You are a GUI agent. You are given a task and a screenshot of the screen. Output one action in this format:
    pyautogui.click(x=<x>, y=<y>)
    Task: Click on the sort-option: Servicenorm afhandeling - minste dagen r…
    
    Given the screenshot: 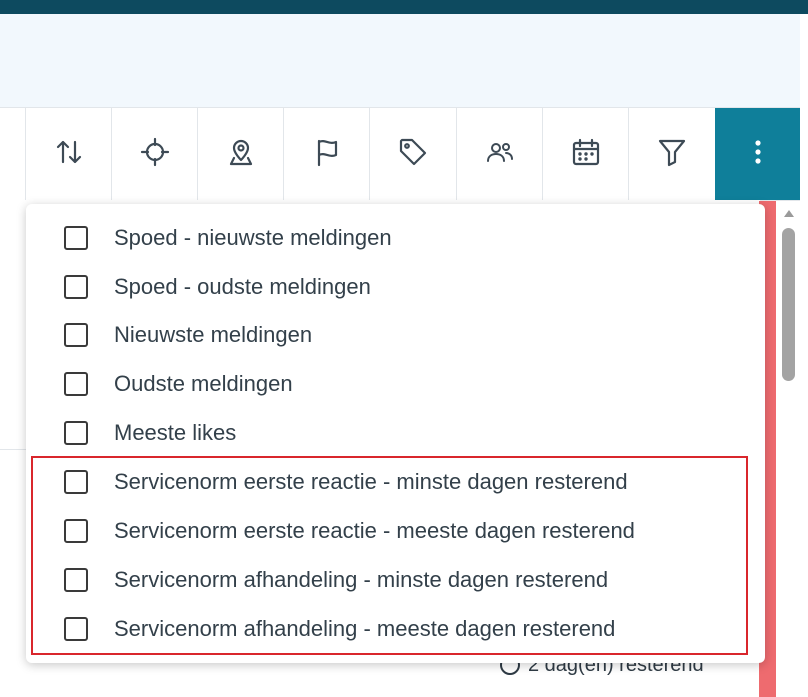 What is the action you would take?
    pyautogui.click(x=409, y=580)
    